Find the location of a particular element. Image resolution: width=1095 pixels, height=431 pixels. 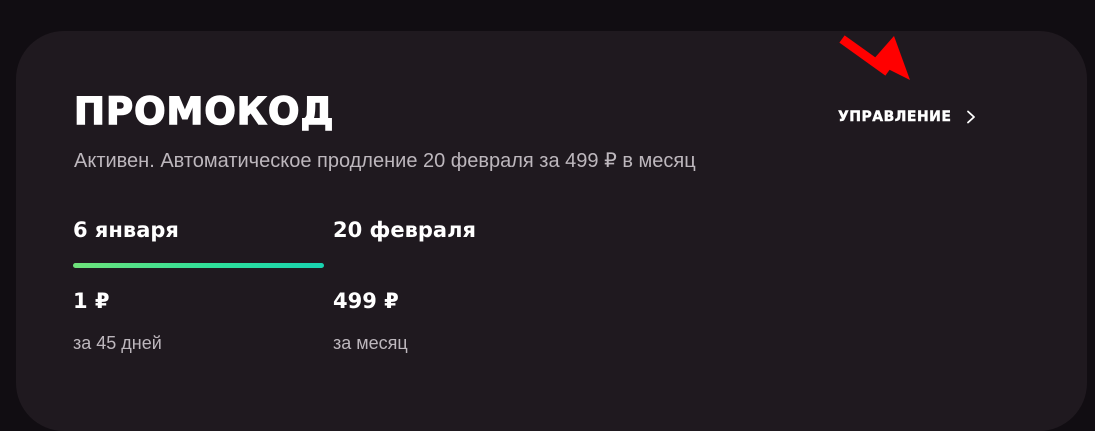

timeline-step-current: 6 января 1 ₽ за 45 дней is located at coordinates (126, 285).